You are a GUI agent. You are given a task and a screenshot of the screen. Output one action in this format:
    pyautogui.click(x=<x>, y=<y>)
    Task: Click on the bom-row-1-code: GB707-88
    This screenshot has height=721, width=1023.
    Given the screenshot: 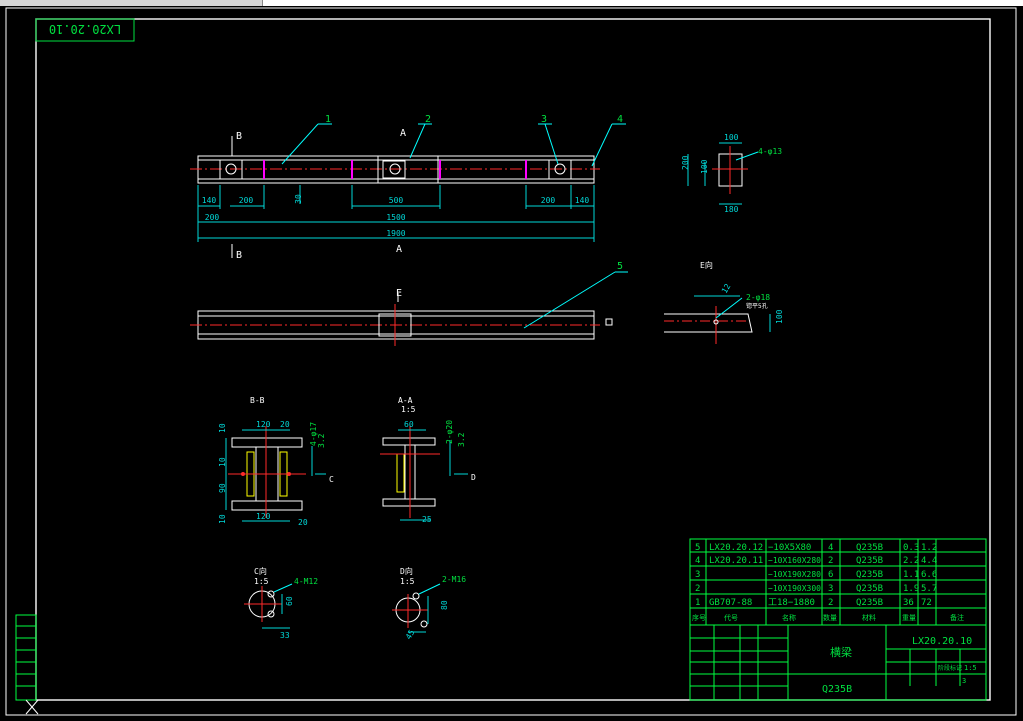 What is the action you would take?
    pyautogui.click(x=730, y=603)
    